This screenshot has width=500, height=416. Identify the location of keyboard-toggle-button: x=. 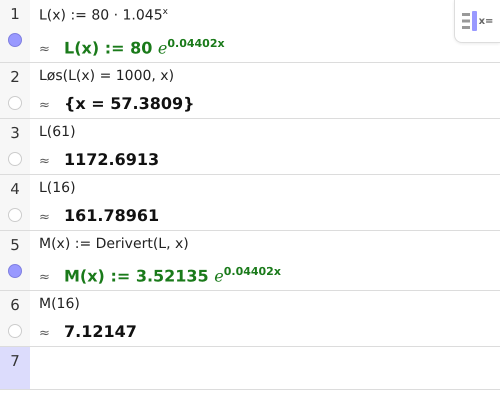
(477, 21).